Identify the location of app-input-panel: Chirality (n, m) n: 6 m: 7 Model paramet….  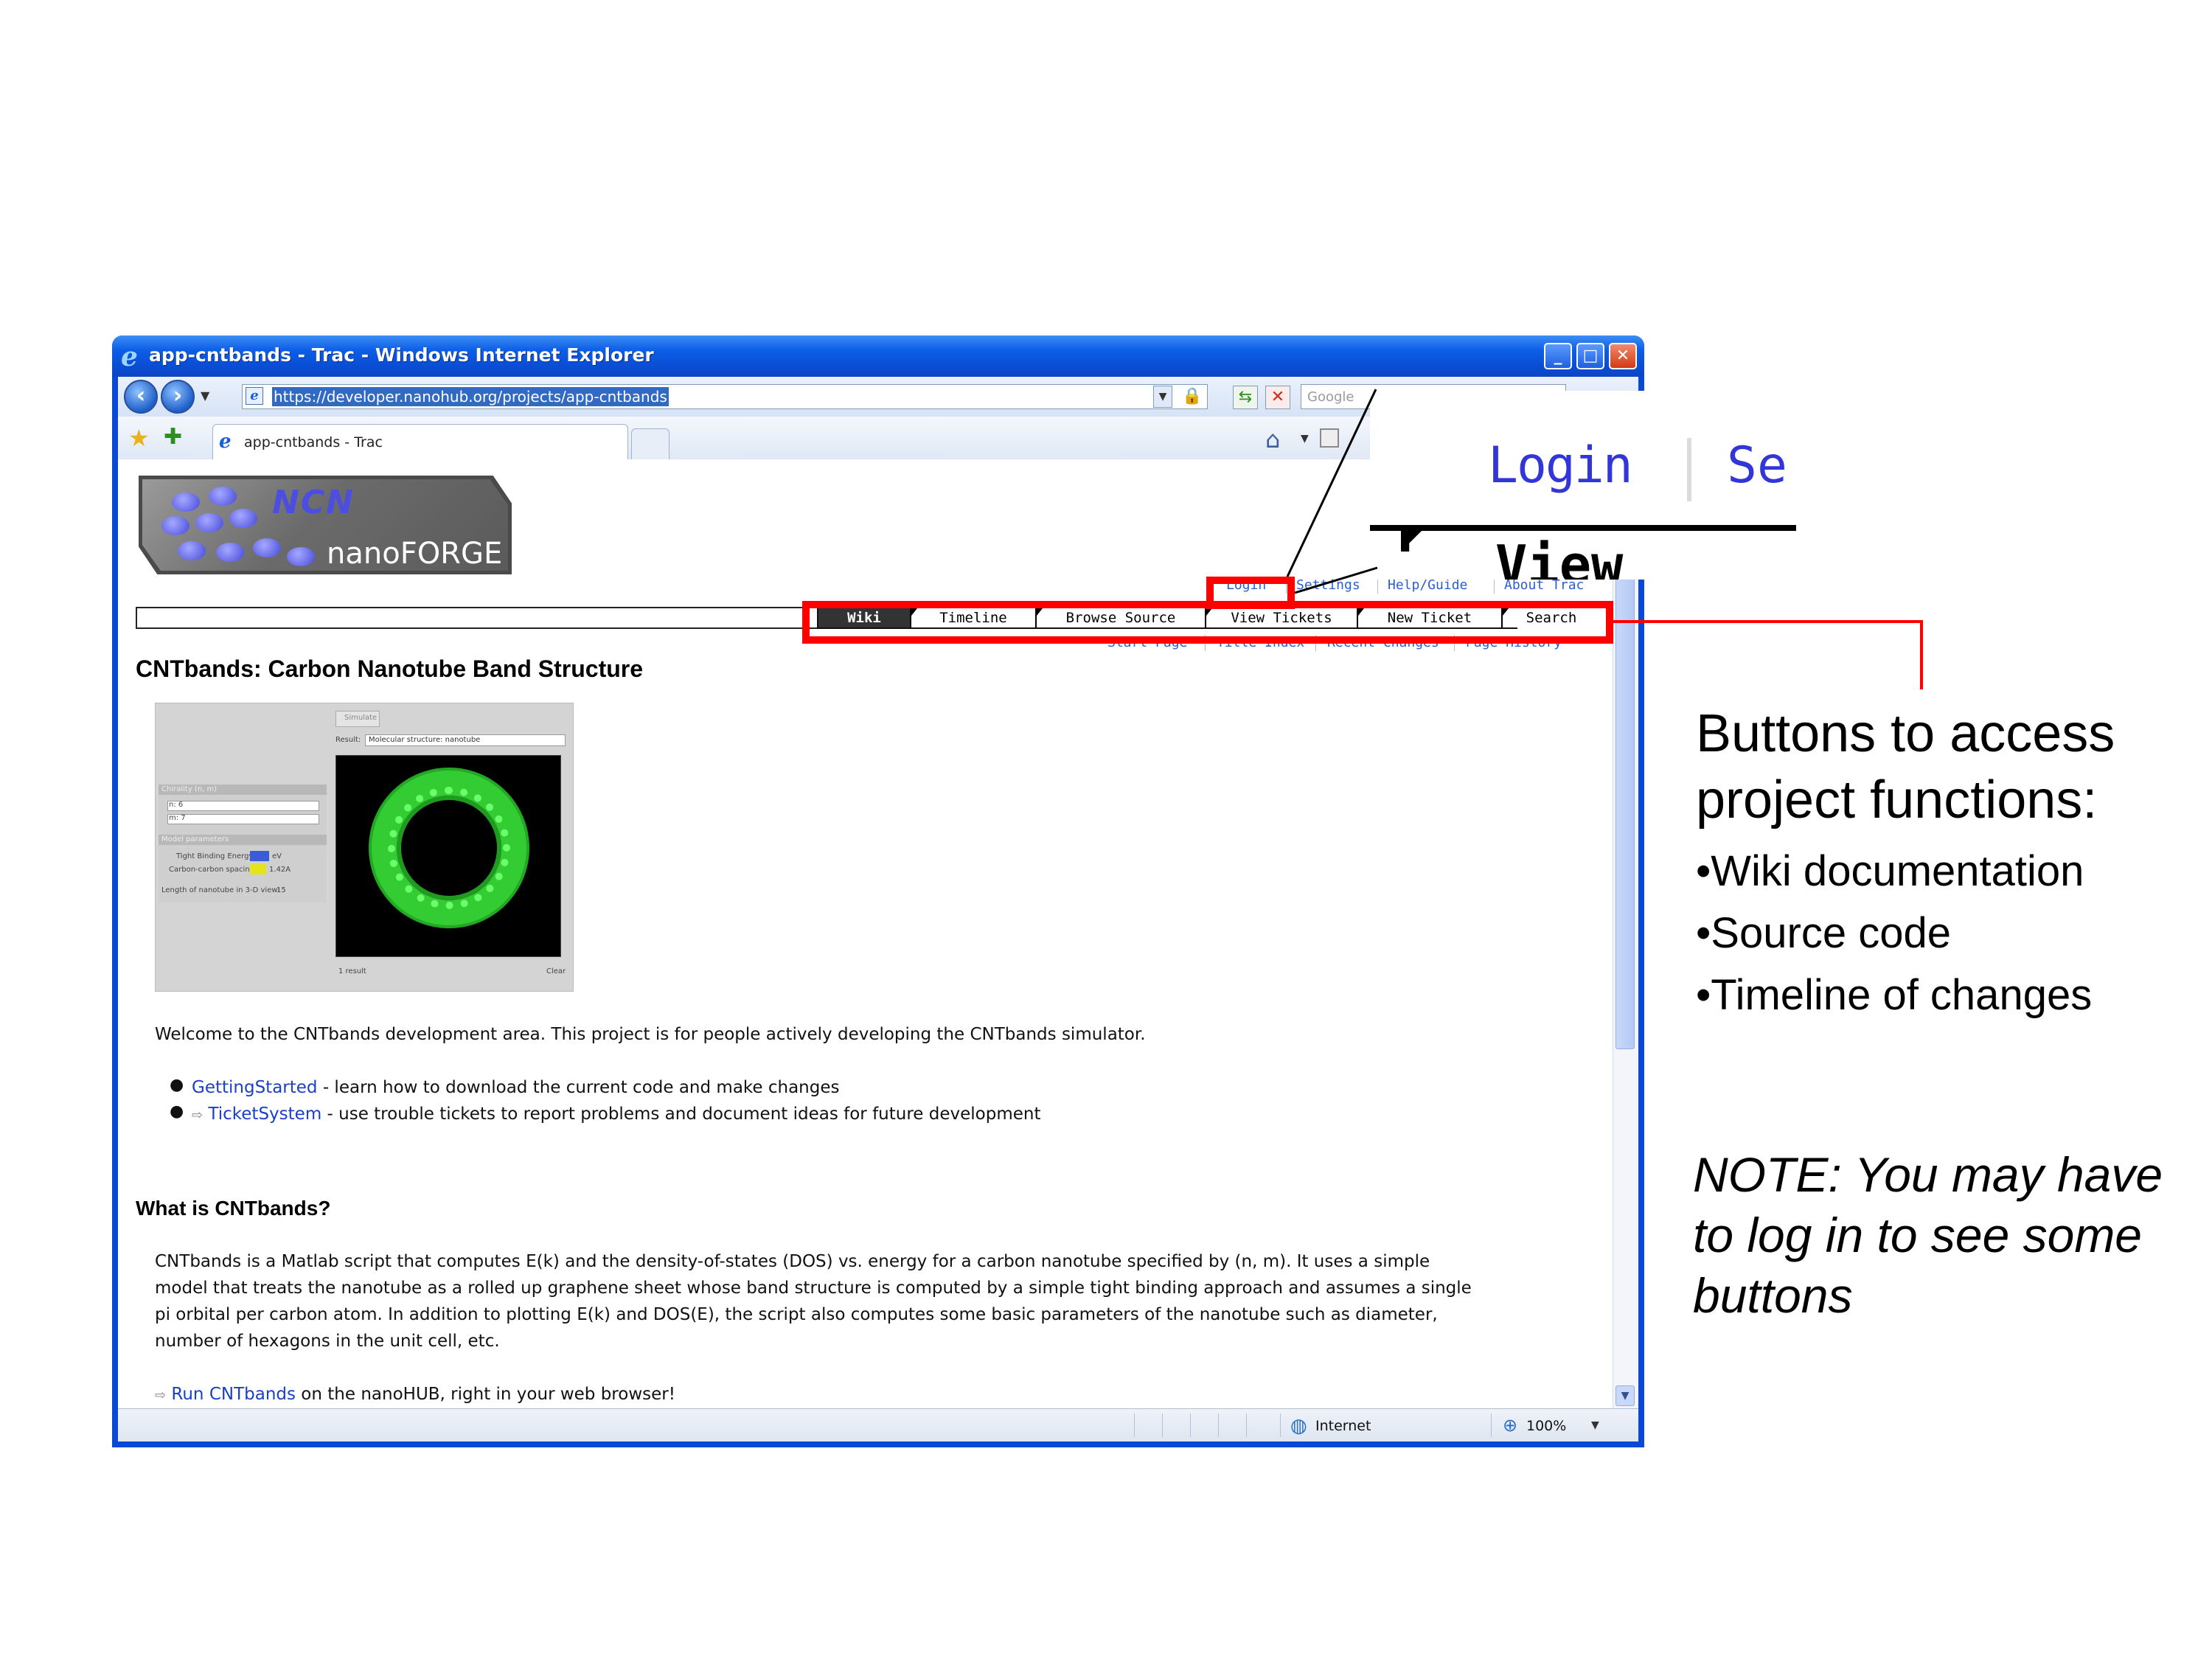
(243, 843).